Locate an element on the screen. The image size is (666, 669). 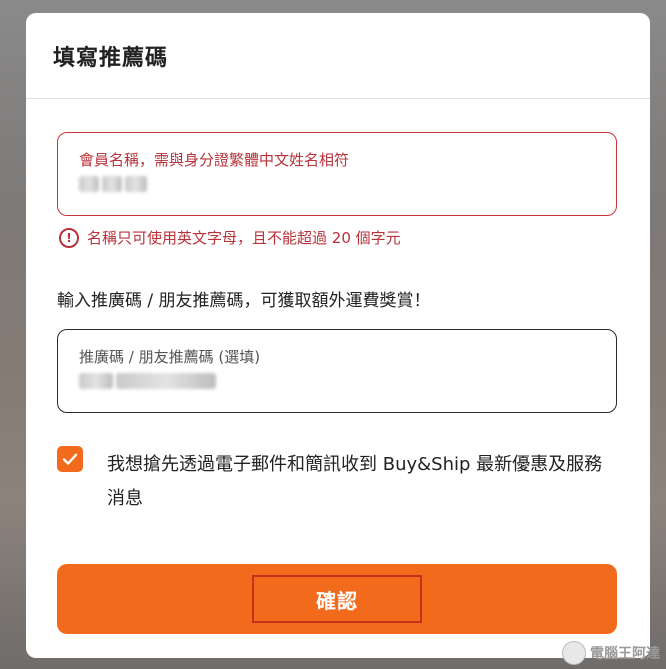
consent-checkbox is located at coordinates (70, 459).